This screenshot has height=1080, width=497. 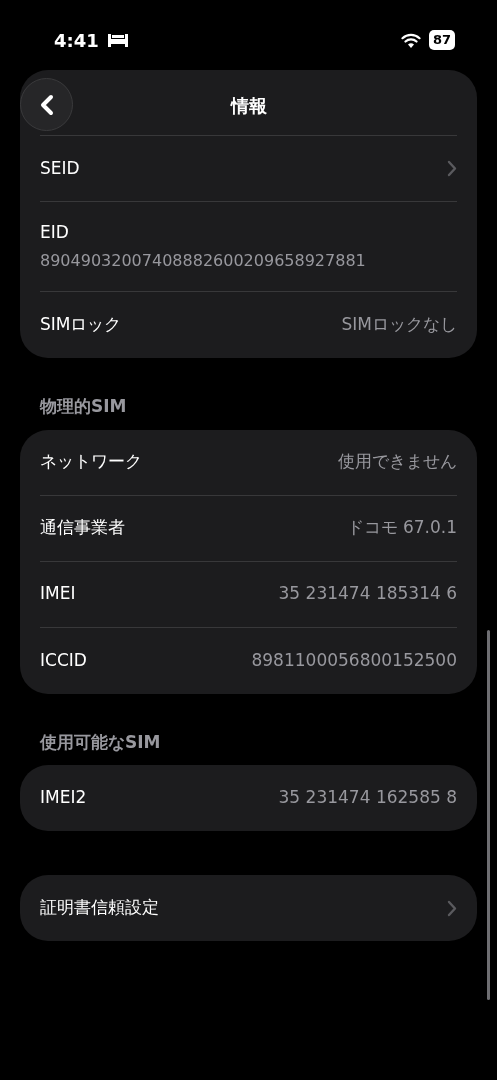 What do you see at coordinates (54, 232) in the screenshot?
I see `row-label: EID` at bounding box center [54, 232].